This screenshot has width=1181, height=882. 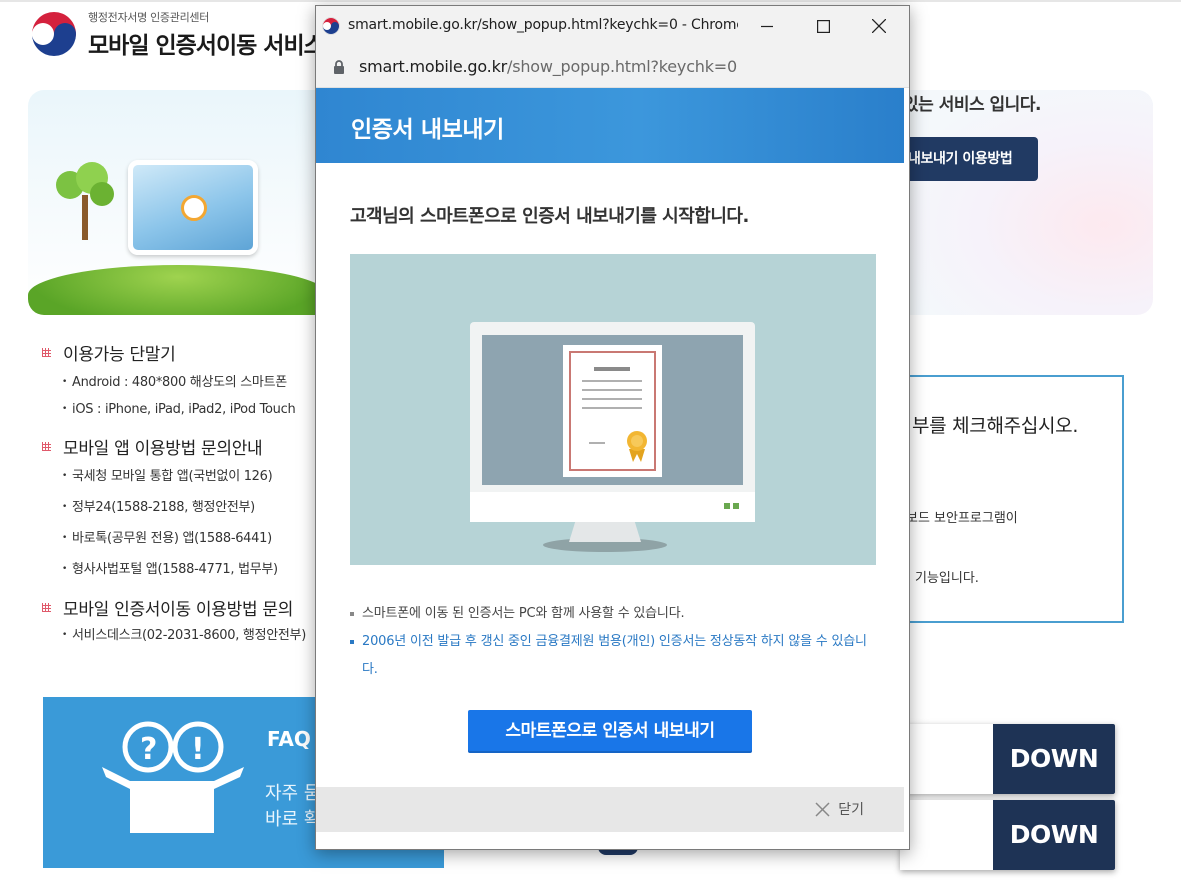 What do you see at coordinates (610, 614) in the screenshot?
I see `note-item: 스마트폰에 이동 된 인증서는 PC와 함께 사용할 수 있습니다.` at bounding box center [610, 614].